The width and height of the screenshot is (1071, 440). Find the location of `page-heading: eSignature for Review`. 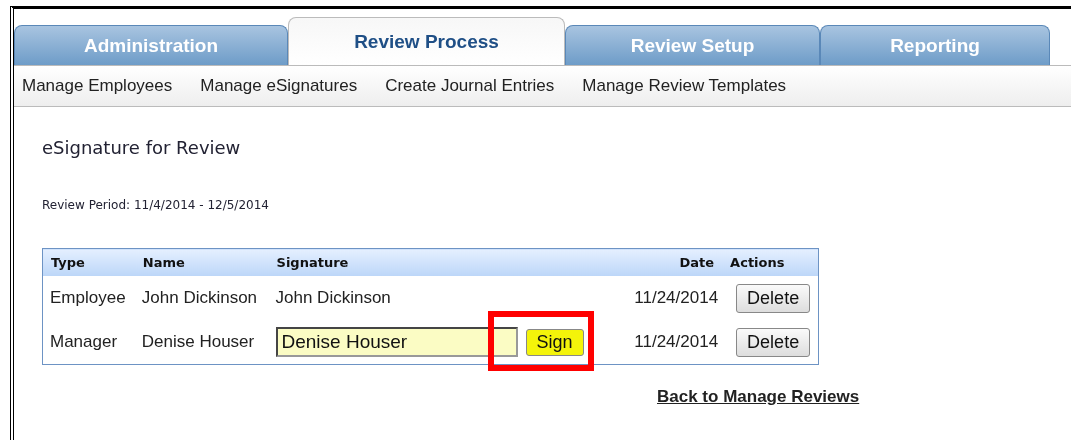

page-heading: eSignature for Review is located at coordinates (142, 147).